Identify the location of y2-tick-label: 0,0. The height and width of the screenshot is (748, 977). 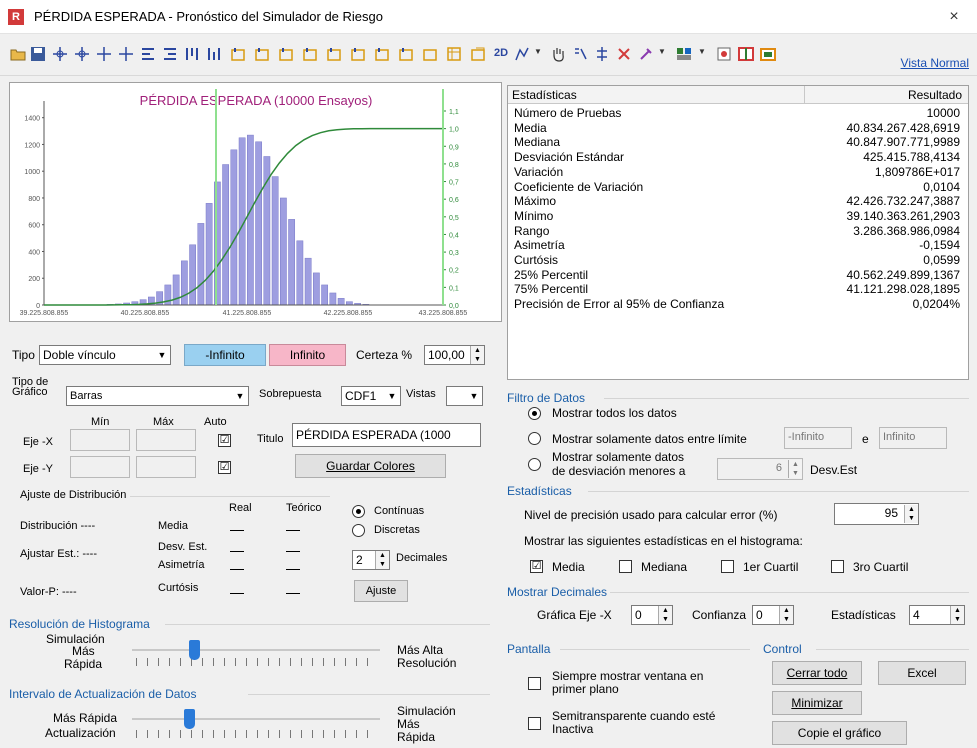
(454, 306).